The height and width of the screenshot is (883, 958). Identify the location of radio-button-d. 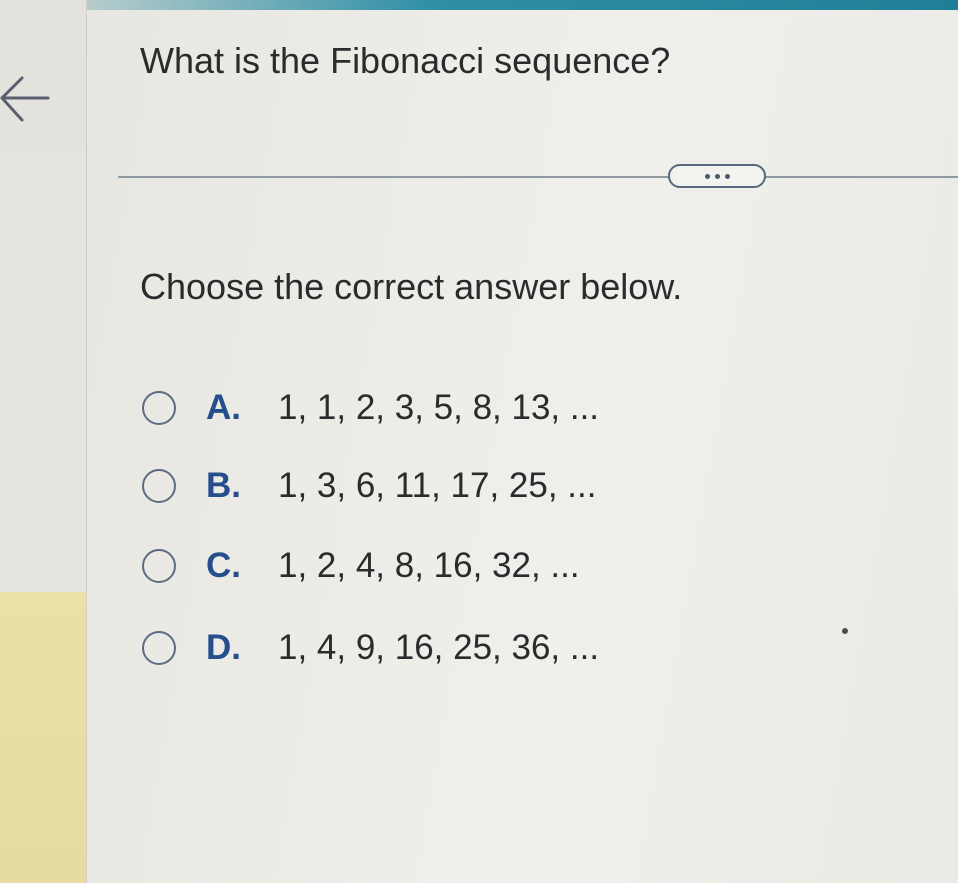
(159, 648).